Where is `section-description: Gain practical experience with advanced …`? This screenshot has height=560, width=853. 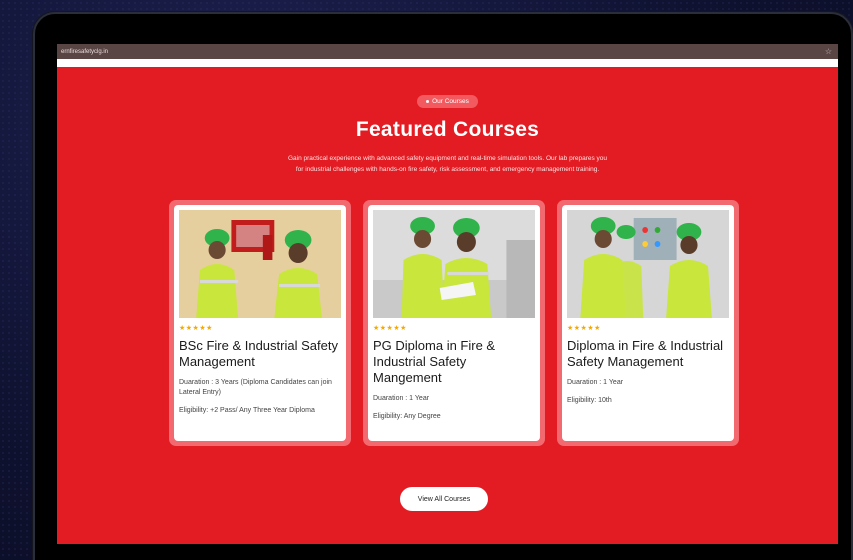
section-description: Gain practical experience with advanced … is located at coordinates (447, 164).